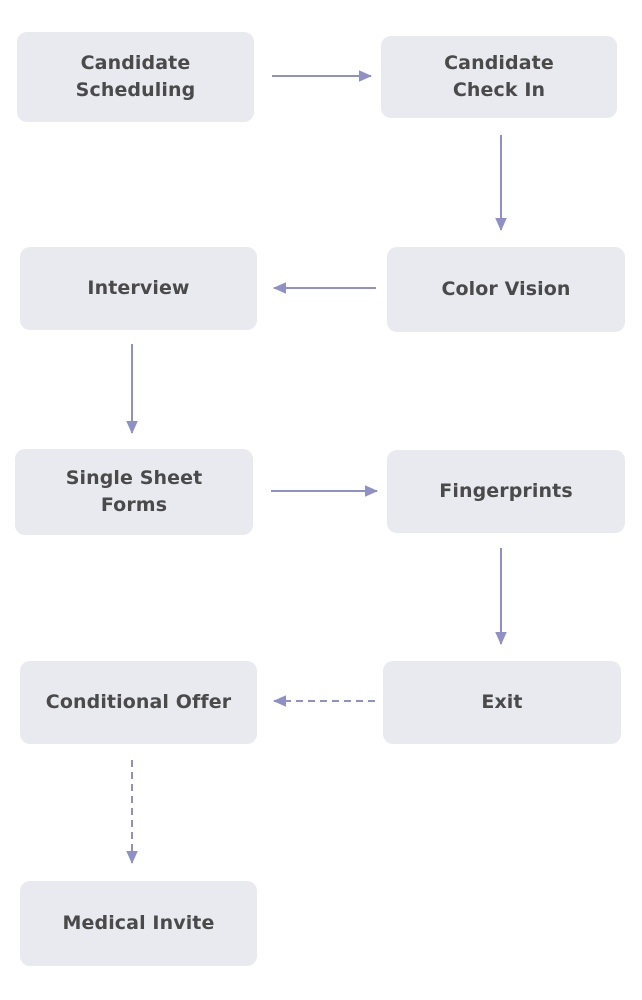 The image size is (642, 1000). What do you see at coordinates (499, 77) in the screenshot?
I see `node-candidate-check-in: Candidate Check In` at bounding box center [499, 77].